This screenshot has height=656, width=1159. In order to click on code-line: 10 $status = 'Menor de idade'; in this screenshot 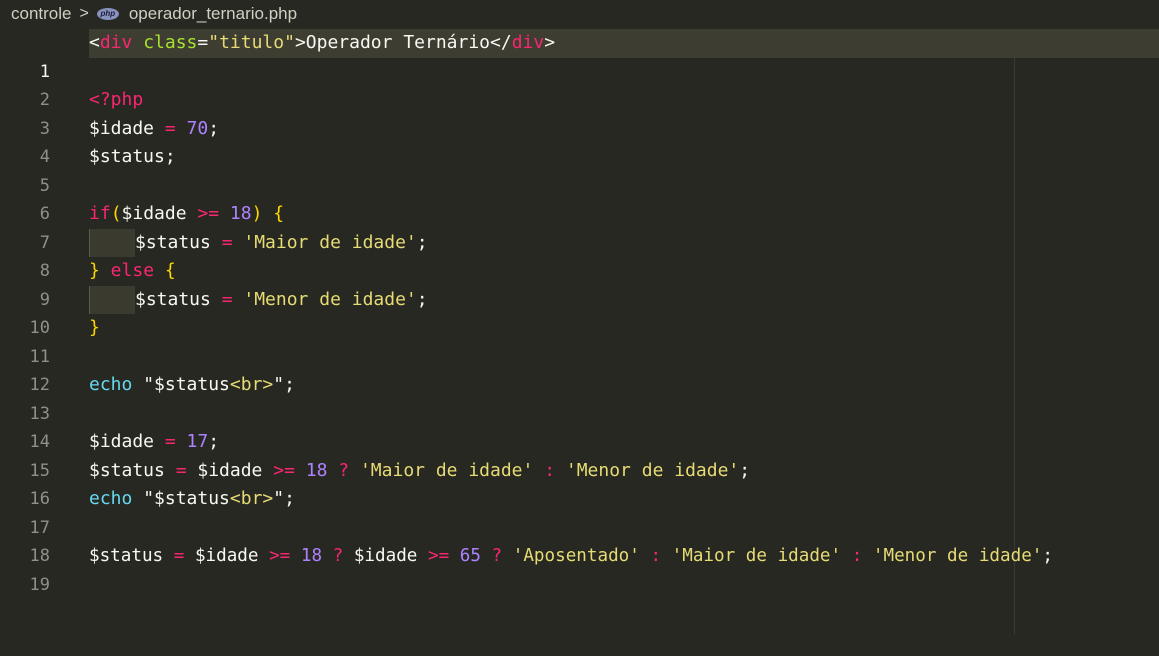, I will do `click(579, 311)`.